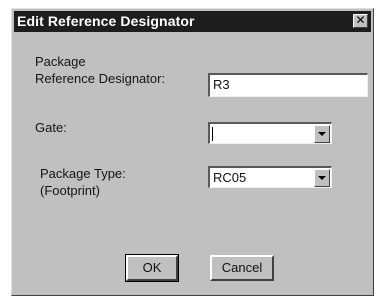  What do you see at coordinates (212, 134) in the screenshot?
I see `text-caret` at bounding box center [212, 134].